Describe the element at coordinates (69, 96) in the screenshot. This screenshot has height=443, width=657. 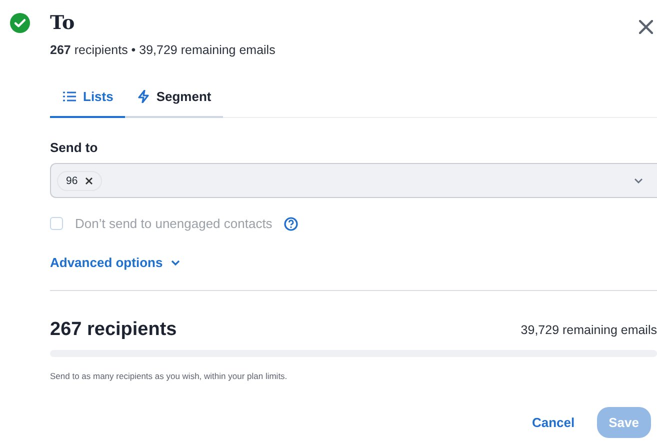
I see `list-icon` at that location.